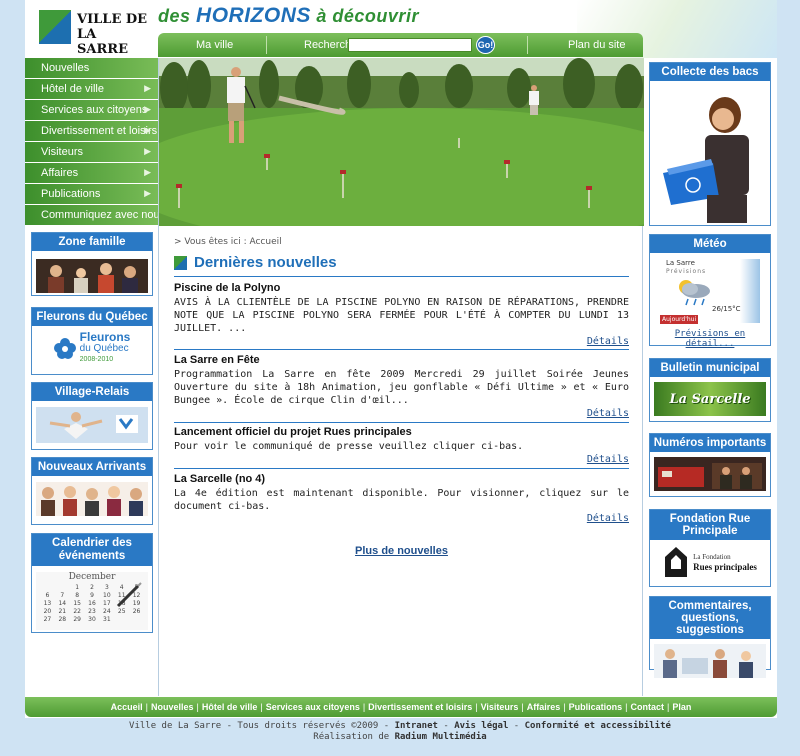 Image resolution: width=800 pixels, height=756 pixels. What do you see at coordinates (214, 45) in the screenshot?
I see `nav-ma-ville: Ma ville` at bounding box center [214, 45].